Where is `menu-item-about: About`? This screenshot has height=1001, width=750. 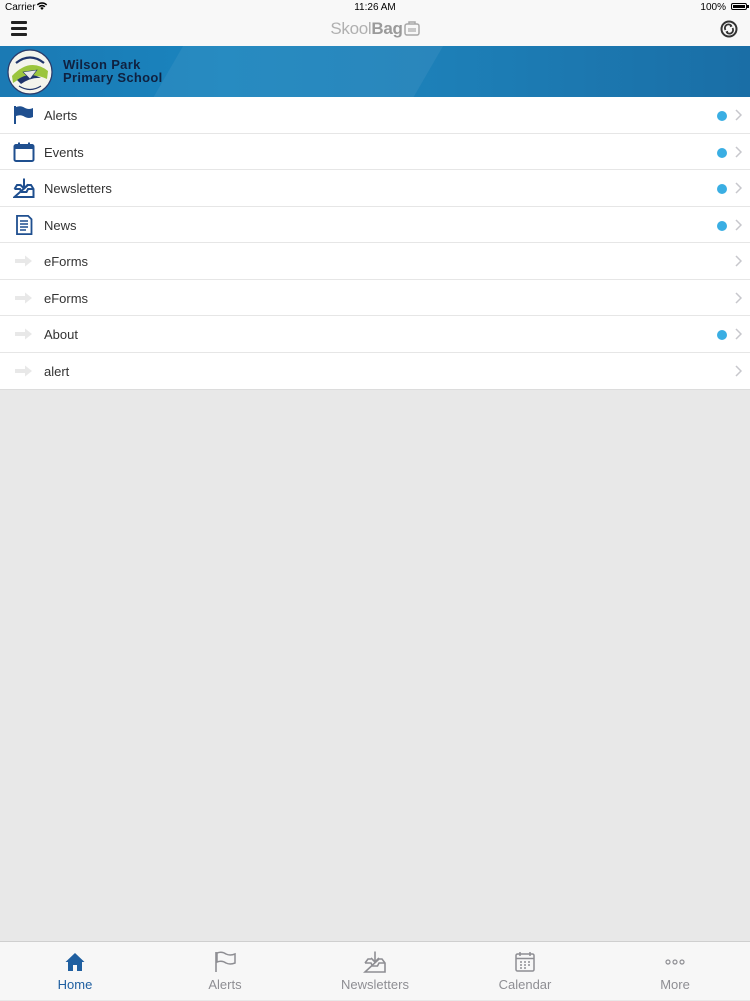 menu-item-about: About is located at coordinates (375, 334).